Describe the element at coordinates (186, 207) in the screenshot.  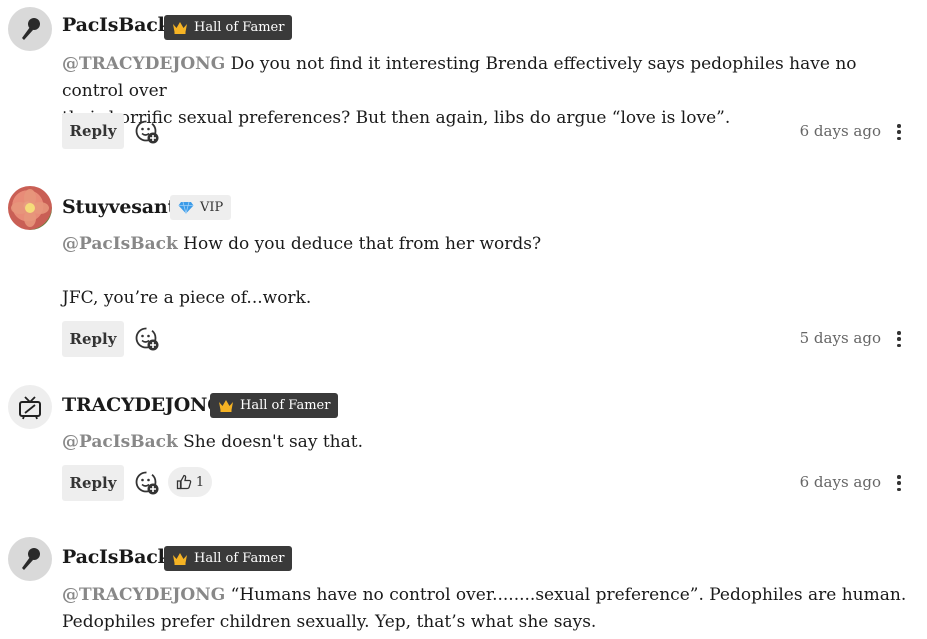
I see `diamond-icon` at that location.